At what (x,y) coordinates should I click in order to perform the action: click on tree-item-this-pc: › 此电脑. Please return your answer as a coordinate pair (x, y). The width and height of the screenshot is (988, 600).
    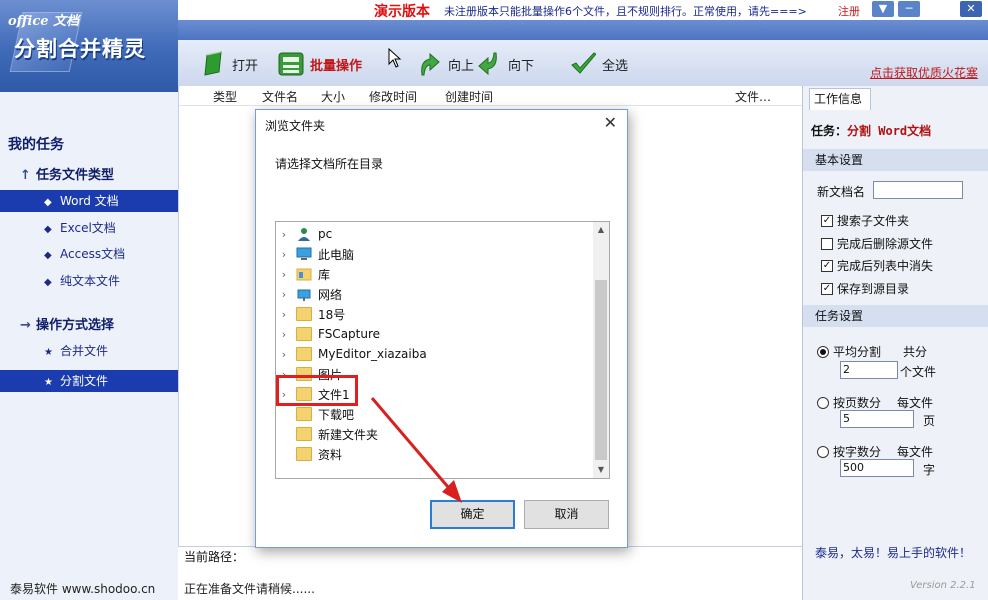
    Looking at the image, I should click on (435, 254).